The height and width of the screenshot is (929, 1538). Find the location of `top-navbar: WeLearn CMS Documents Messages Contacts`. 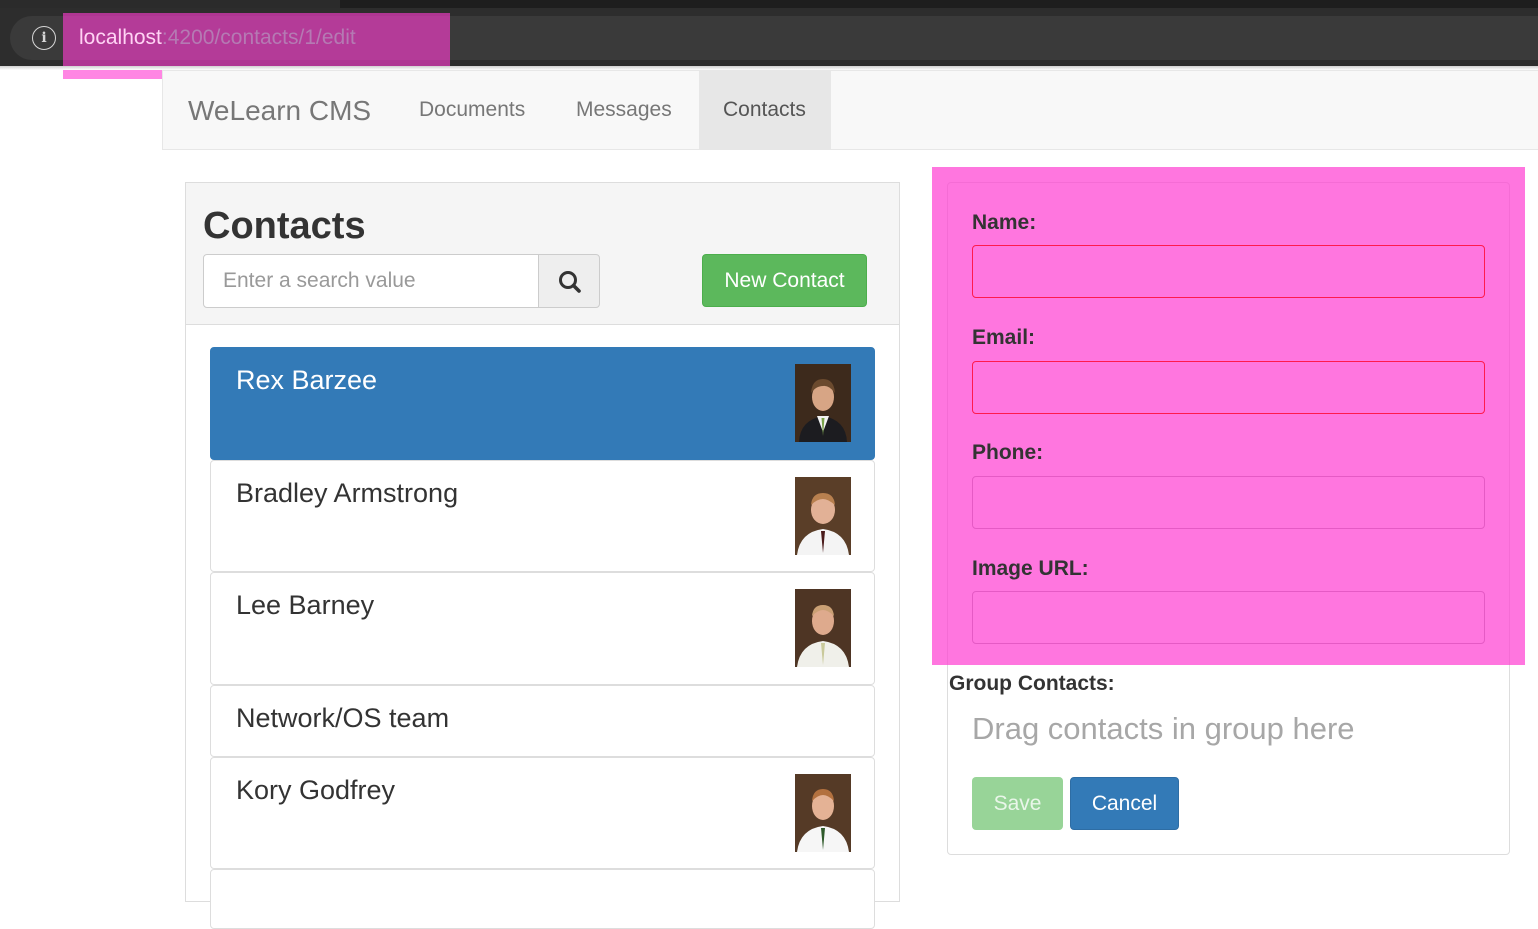

top-navbar: WeLearn CMS Documents Messages Contacts is located at coordinates (850, 110).